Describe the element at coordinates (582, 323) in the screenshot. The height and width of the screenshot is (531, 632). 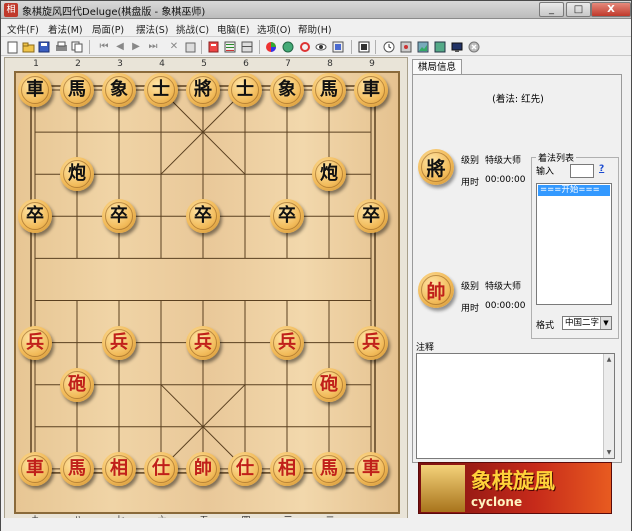
I see `format-value: 中国二字` at that location.